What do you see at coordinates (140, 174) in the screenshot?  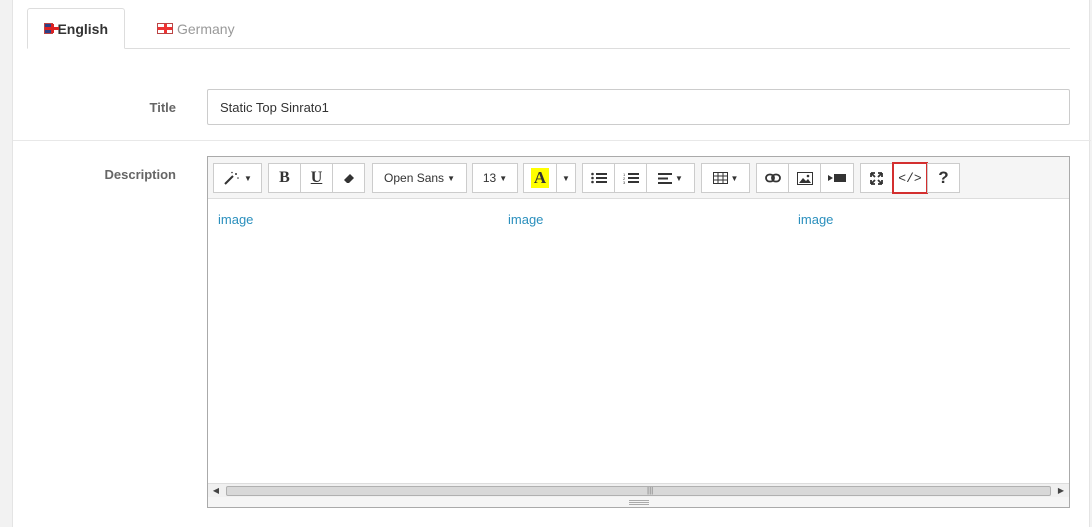 I see `description-label: Description` at bounding box center [140, 174].